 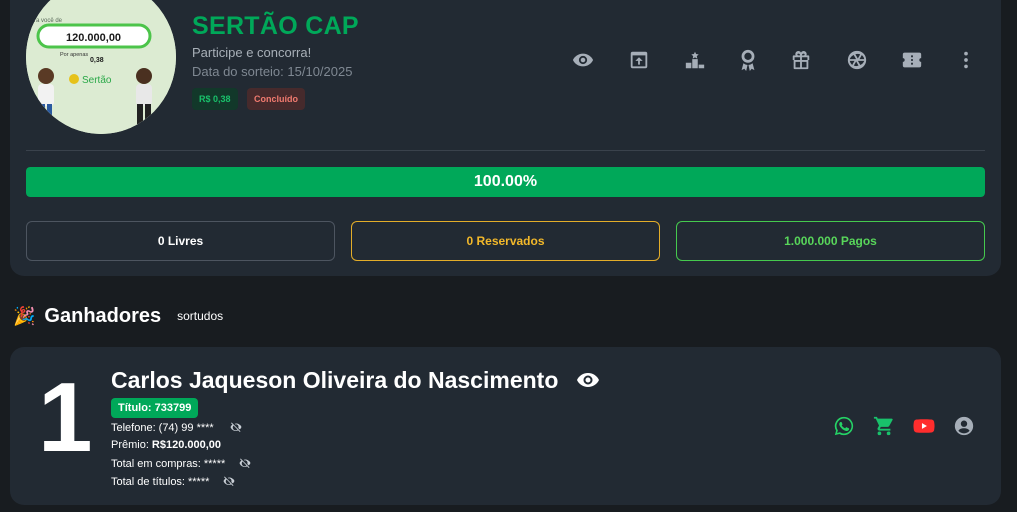 What do you see at coordinates (214, 464) in the screenshot?
I see `purchases-value: *****` at bounding box center [214, 464].